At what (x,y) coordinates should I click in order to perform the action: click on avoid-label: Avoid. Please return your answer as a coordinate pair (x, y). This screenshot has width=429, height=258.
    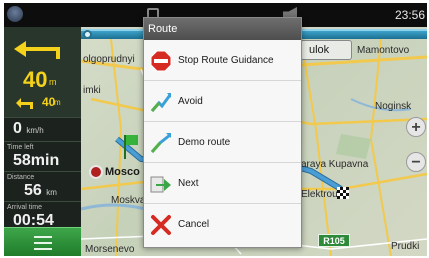
    Looking at the image, I should click on (190, 101).